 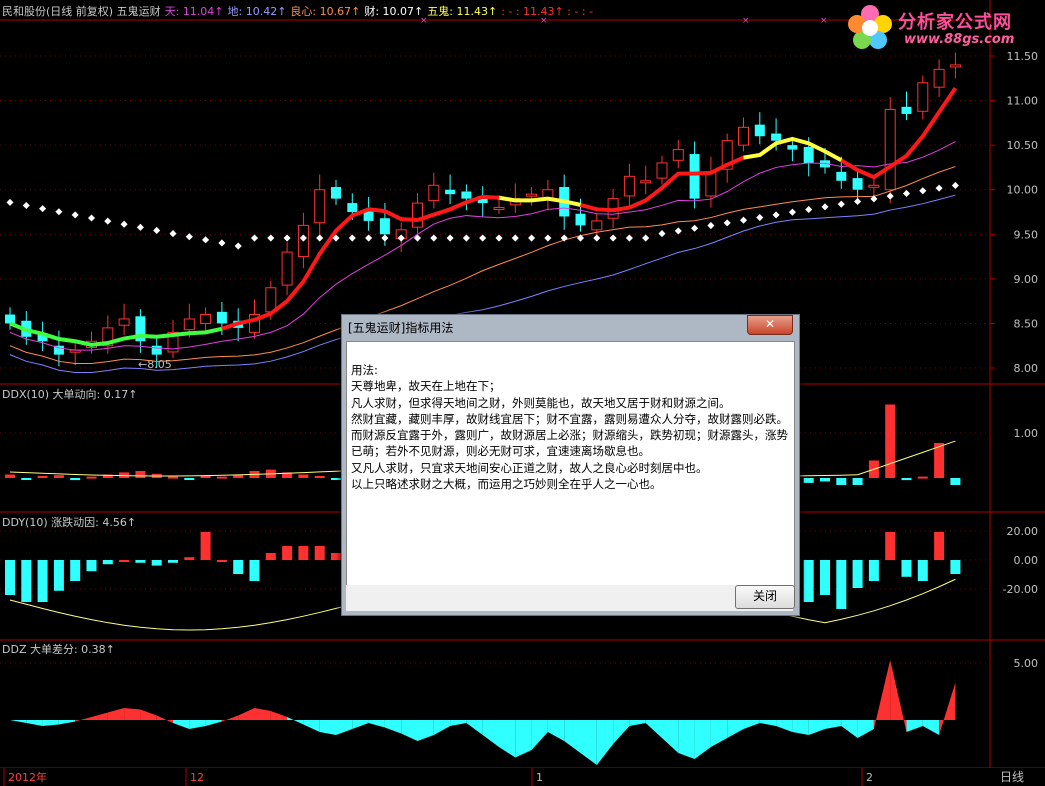 I want to click on ddx-header: DDX(10) 大单动向: 0.17↑, so click(x=71, y=394).